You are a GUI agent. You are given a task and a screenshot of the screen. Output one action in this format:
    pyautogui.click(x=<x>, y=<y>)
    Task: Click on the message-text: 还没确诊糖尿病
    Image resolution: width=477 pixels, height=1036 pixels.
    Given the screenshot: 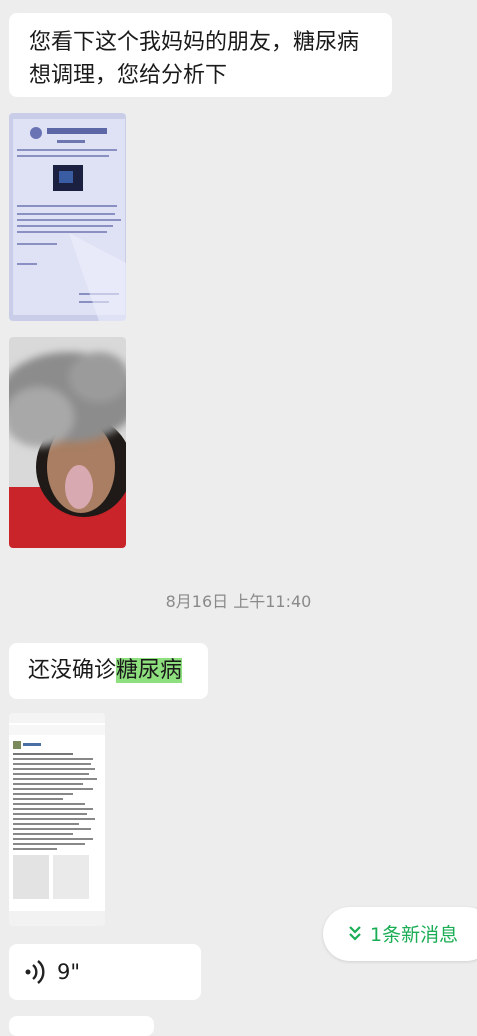 What is the action you would take?
    pyautogui.click(x=105, y=670)
    